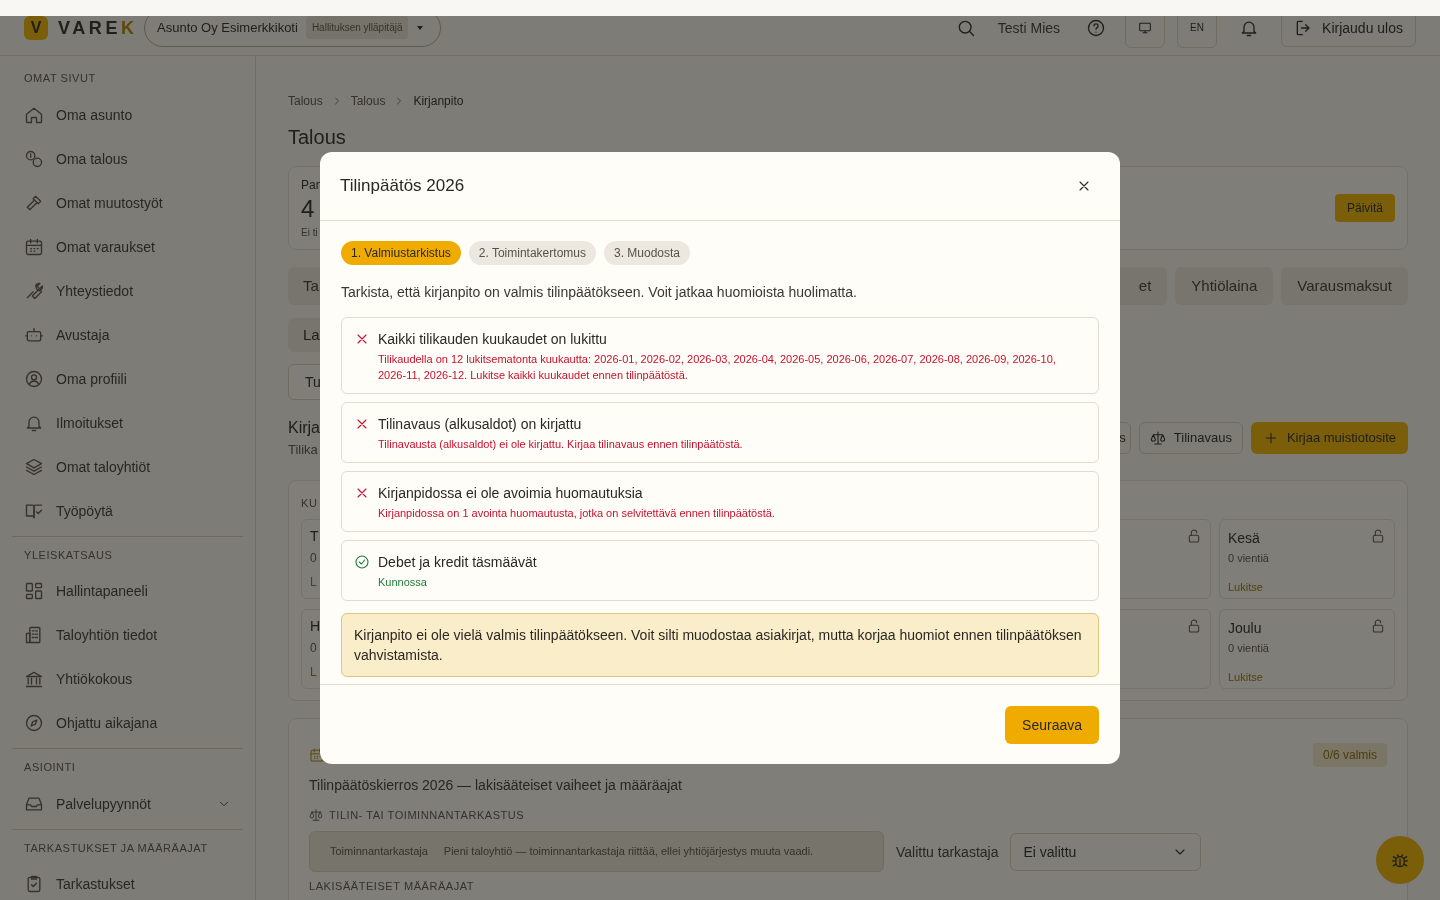 Image resolution: width=1440 pixels, height=900 pixels. I want to click on layers-icon, so click(34, 466).